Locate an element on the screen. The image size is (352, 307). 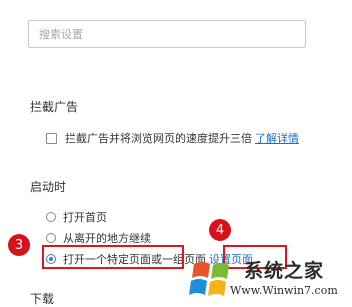
startup-title: 启动时 is located at coordinates (48, 187).